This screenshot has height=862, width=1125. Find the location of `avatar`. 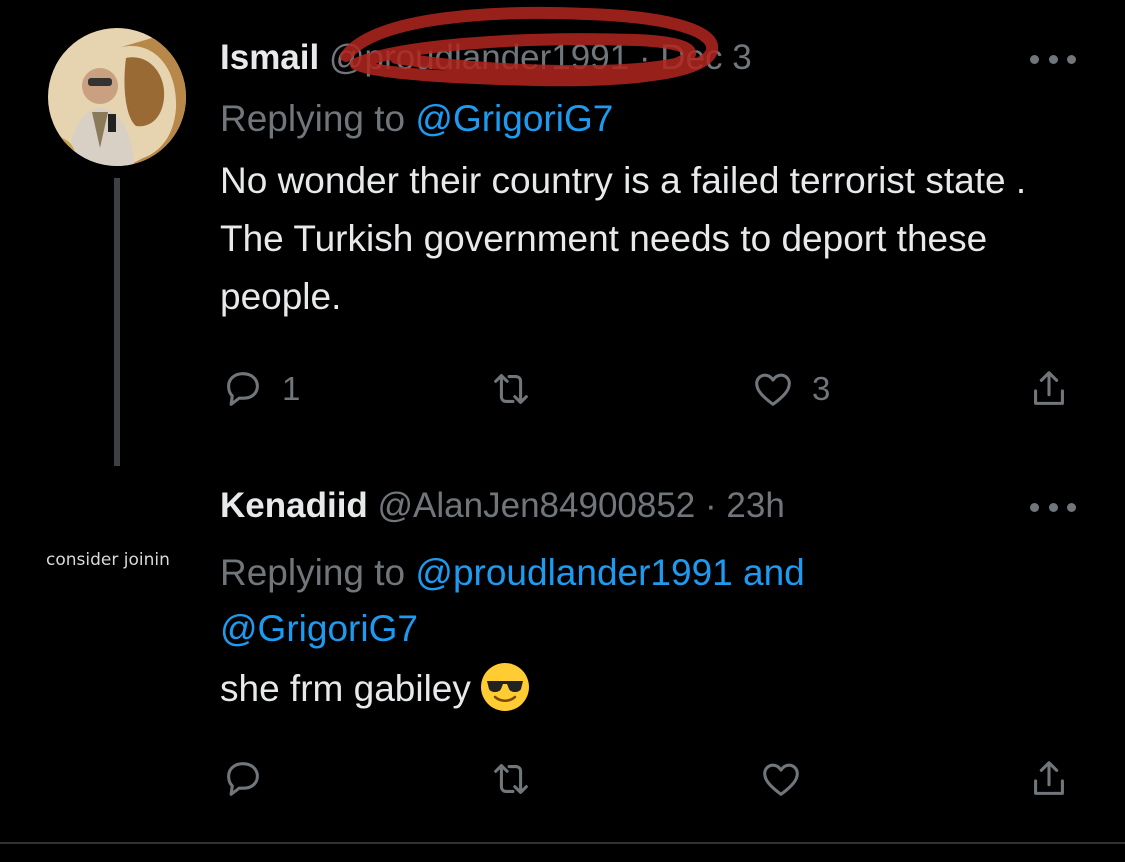

avatar is located at coordinates (117, 97).